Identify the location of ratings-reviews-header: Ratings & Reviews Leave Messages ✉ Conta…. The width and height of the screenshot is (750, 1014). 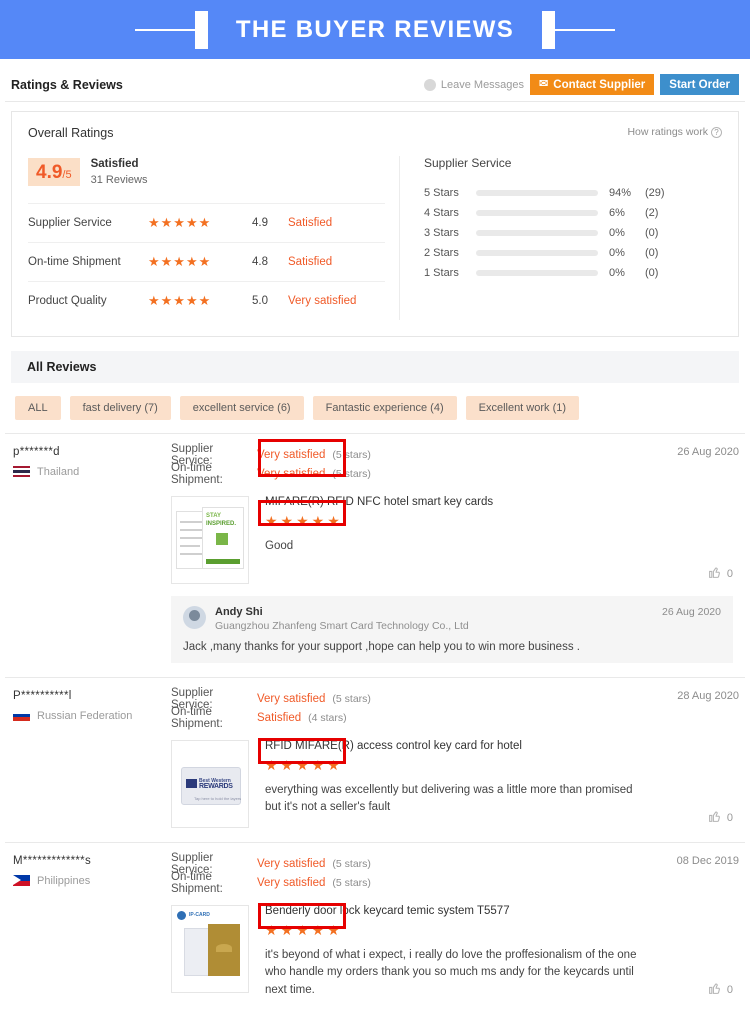
(375, 85).